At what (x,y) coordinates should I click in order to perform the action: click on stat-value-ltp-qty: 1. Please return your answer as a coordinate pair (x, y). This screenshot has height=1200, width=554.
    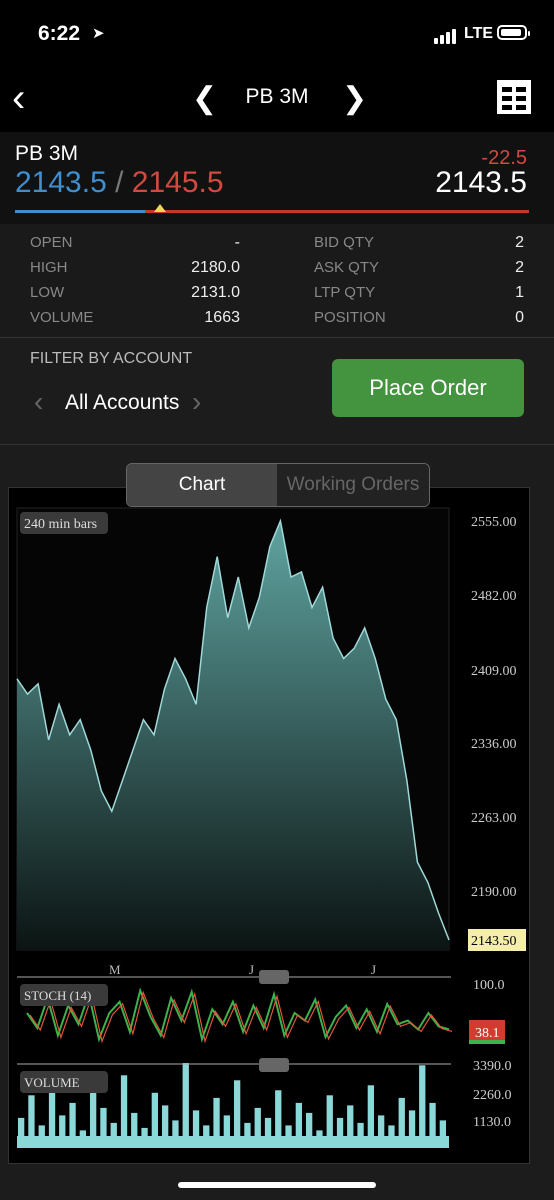
    Looking at the image, I should click on (519, 292).